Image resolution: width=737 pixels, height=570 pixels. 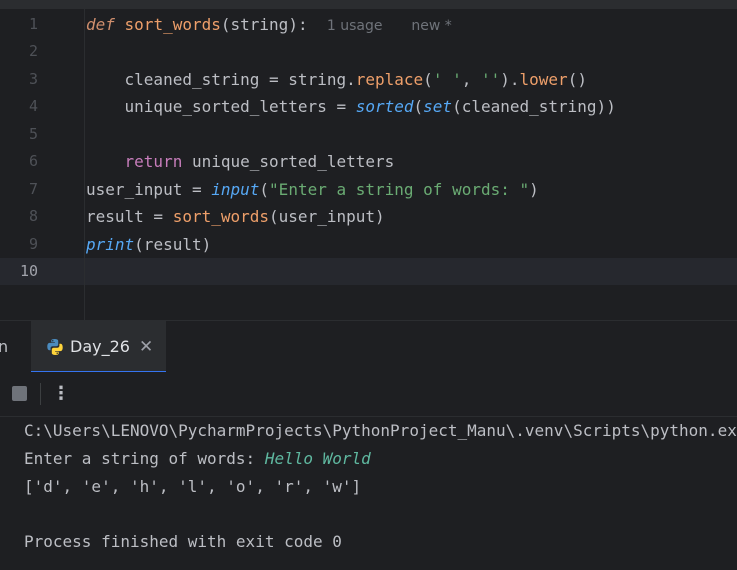 I want to click on close-icon: ✕, so click(x=146, y=347).